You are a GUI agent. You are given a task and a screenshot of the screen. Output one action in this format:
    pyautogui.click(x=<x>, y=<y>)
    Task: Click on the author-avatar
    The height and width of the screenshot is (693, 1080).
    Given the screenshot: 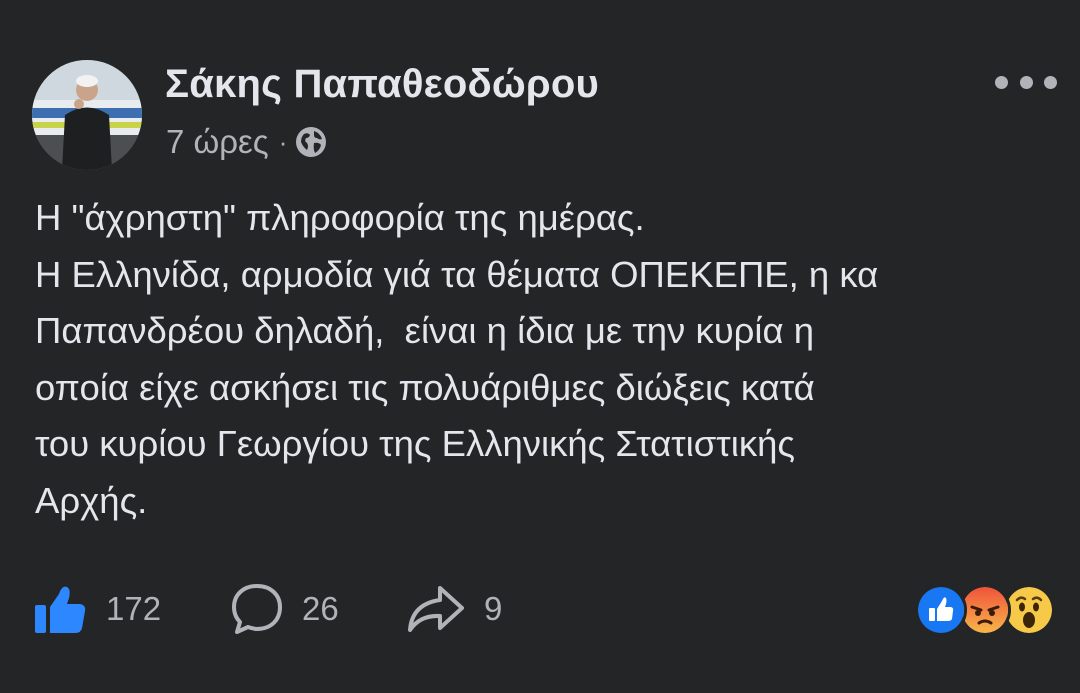 What is the action you would take?
    pyautogui.click(x=87, y=115)
    